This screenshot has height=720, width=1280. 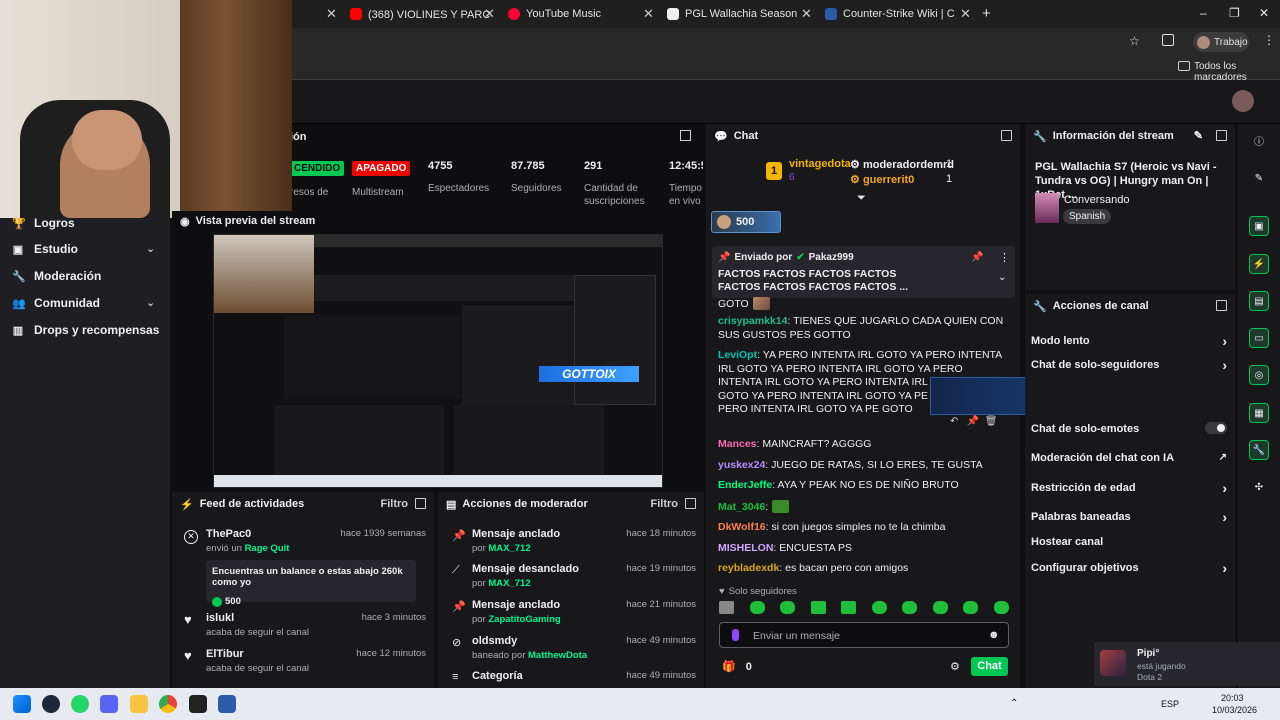 I want to click on language-tag: Spanish, so click(x=1087, y=216).